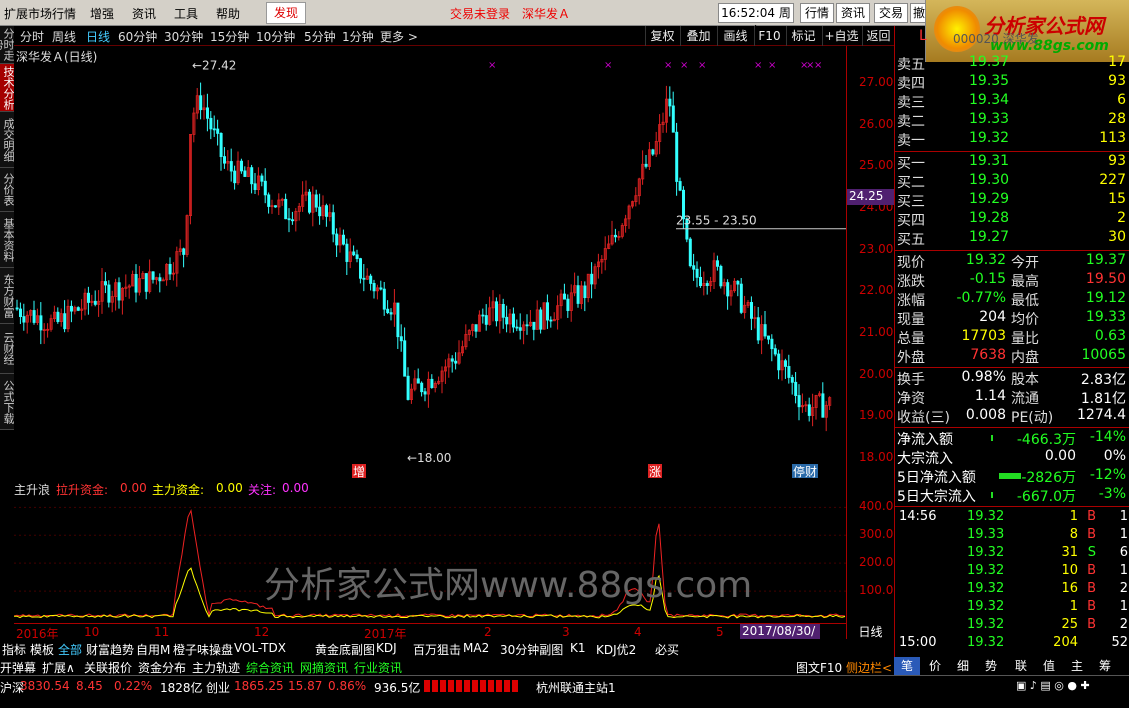 This screenshot has width=1129, height=708. I want to click on menu-help: 帮助, so click(228, 13).